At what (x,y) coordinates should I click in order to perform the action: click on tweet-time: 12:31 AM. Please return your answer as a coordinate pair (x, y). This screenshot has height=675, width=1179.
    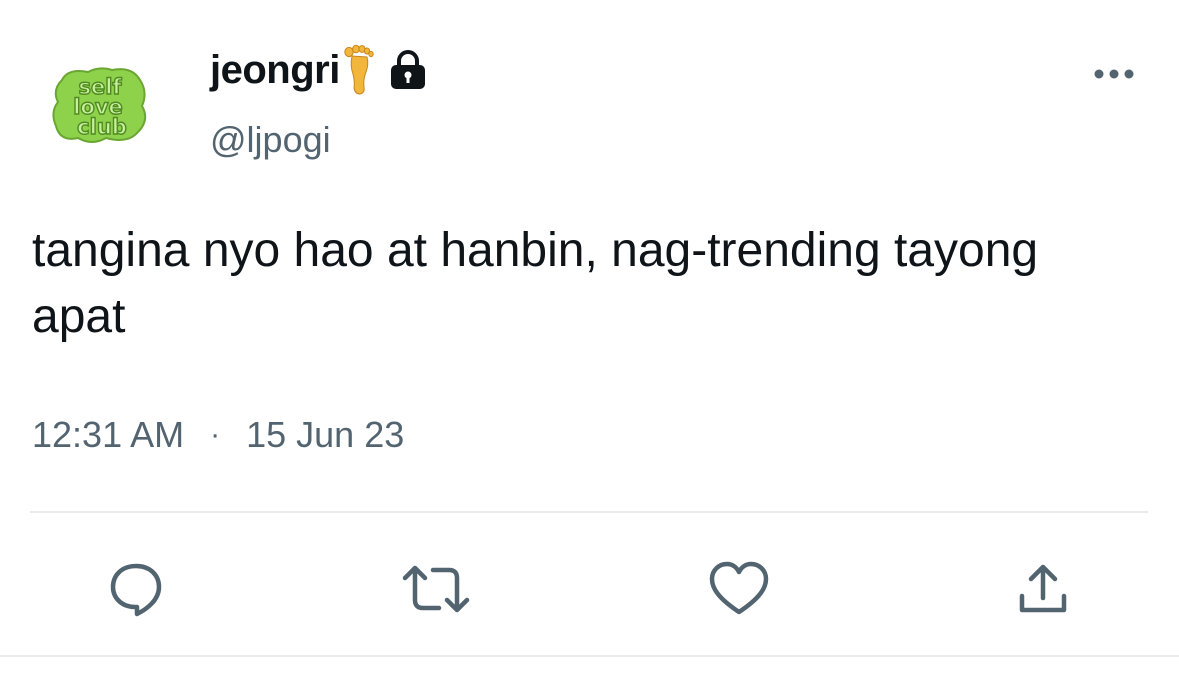
    Looking at the image, I should click on (108, 435).